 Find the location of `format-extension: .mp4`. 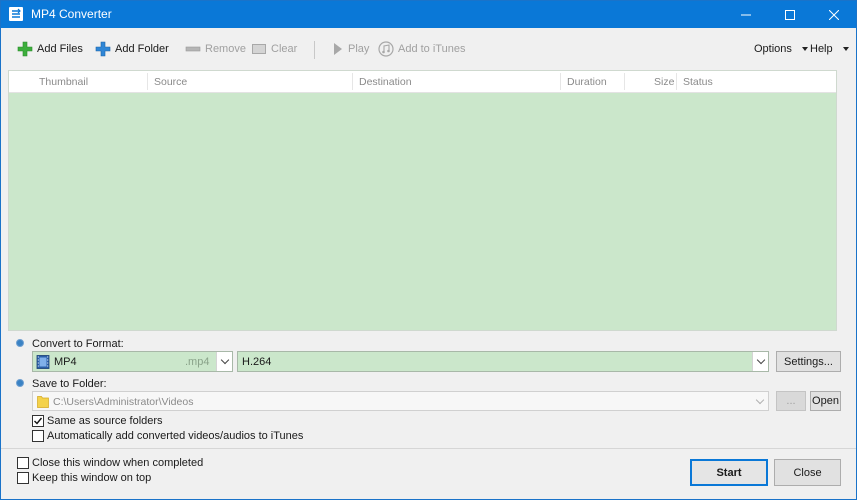

format-extension: .mp4 is located at coordinates (197, 362).